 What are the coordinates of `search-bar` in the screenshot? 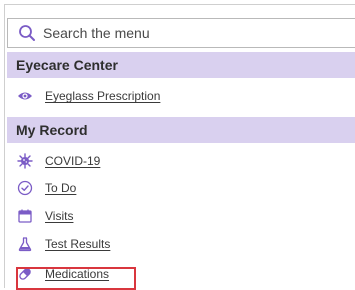 It's located at (181, 33).